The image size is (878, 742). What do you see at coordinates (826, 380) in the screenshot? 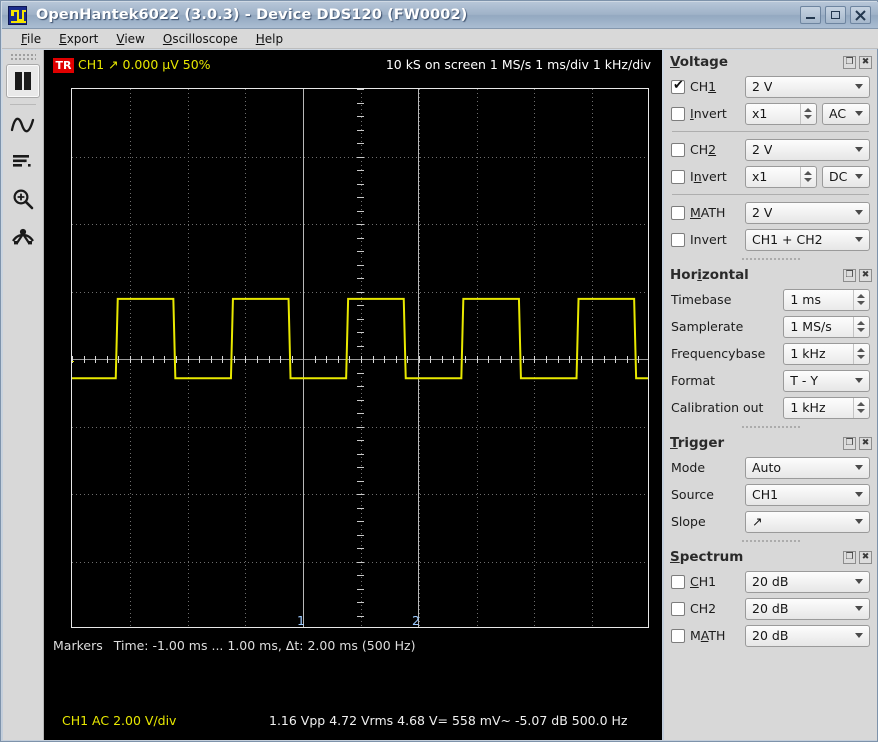
I see `format-select: T - Y` at bounding box center [826, 380].